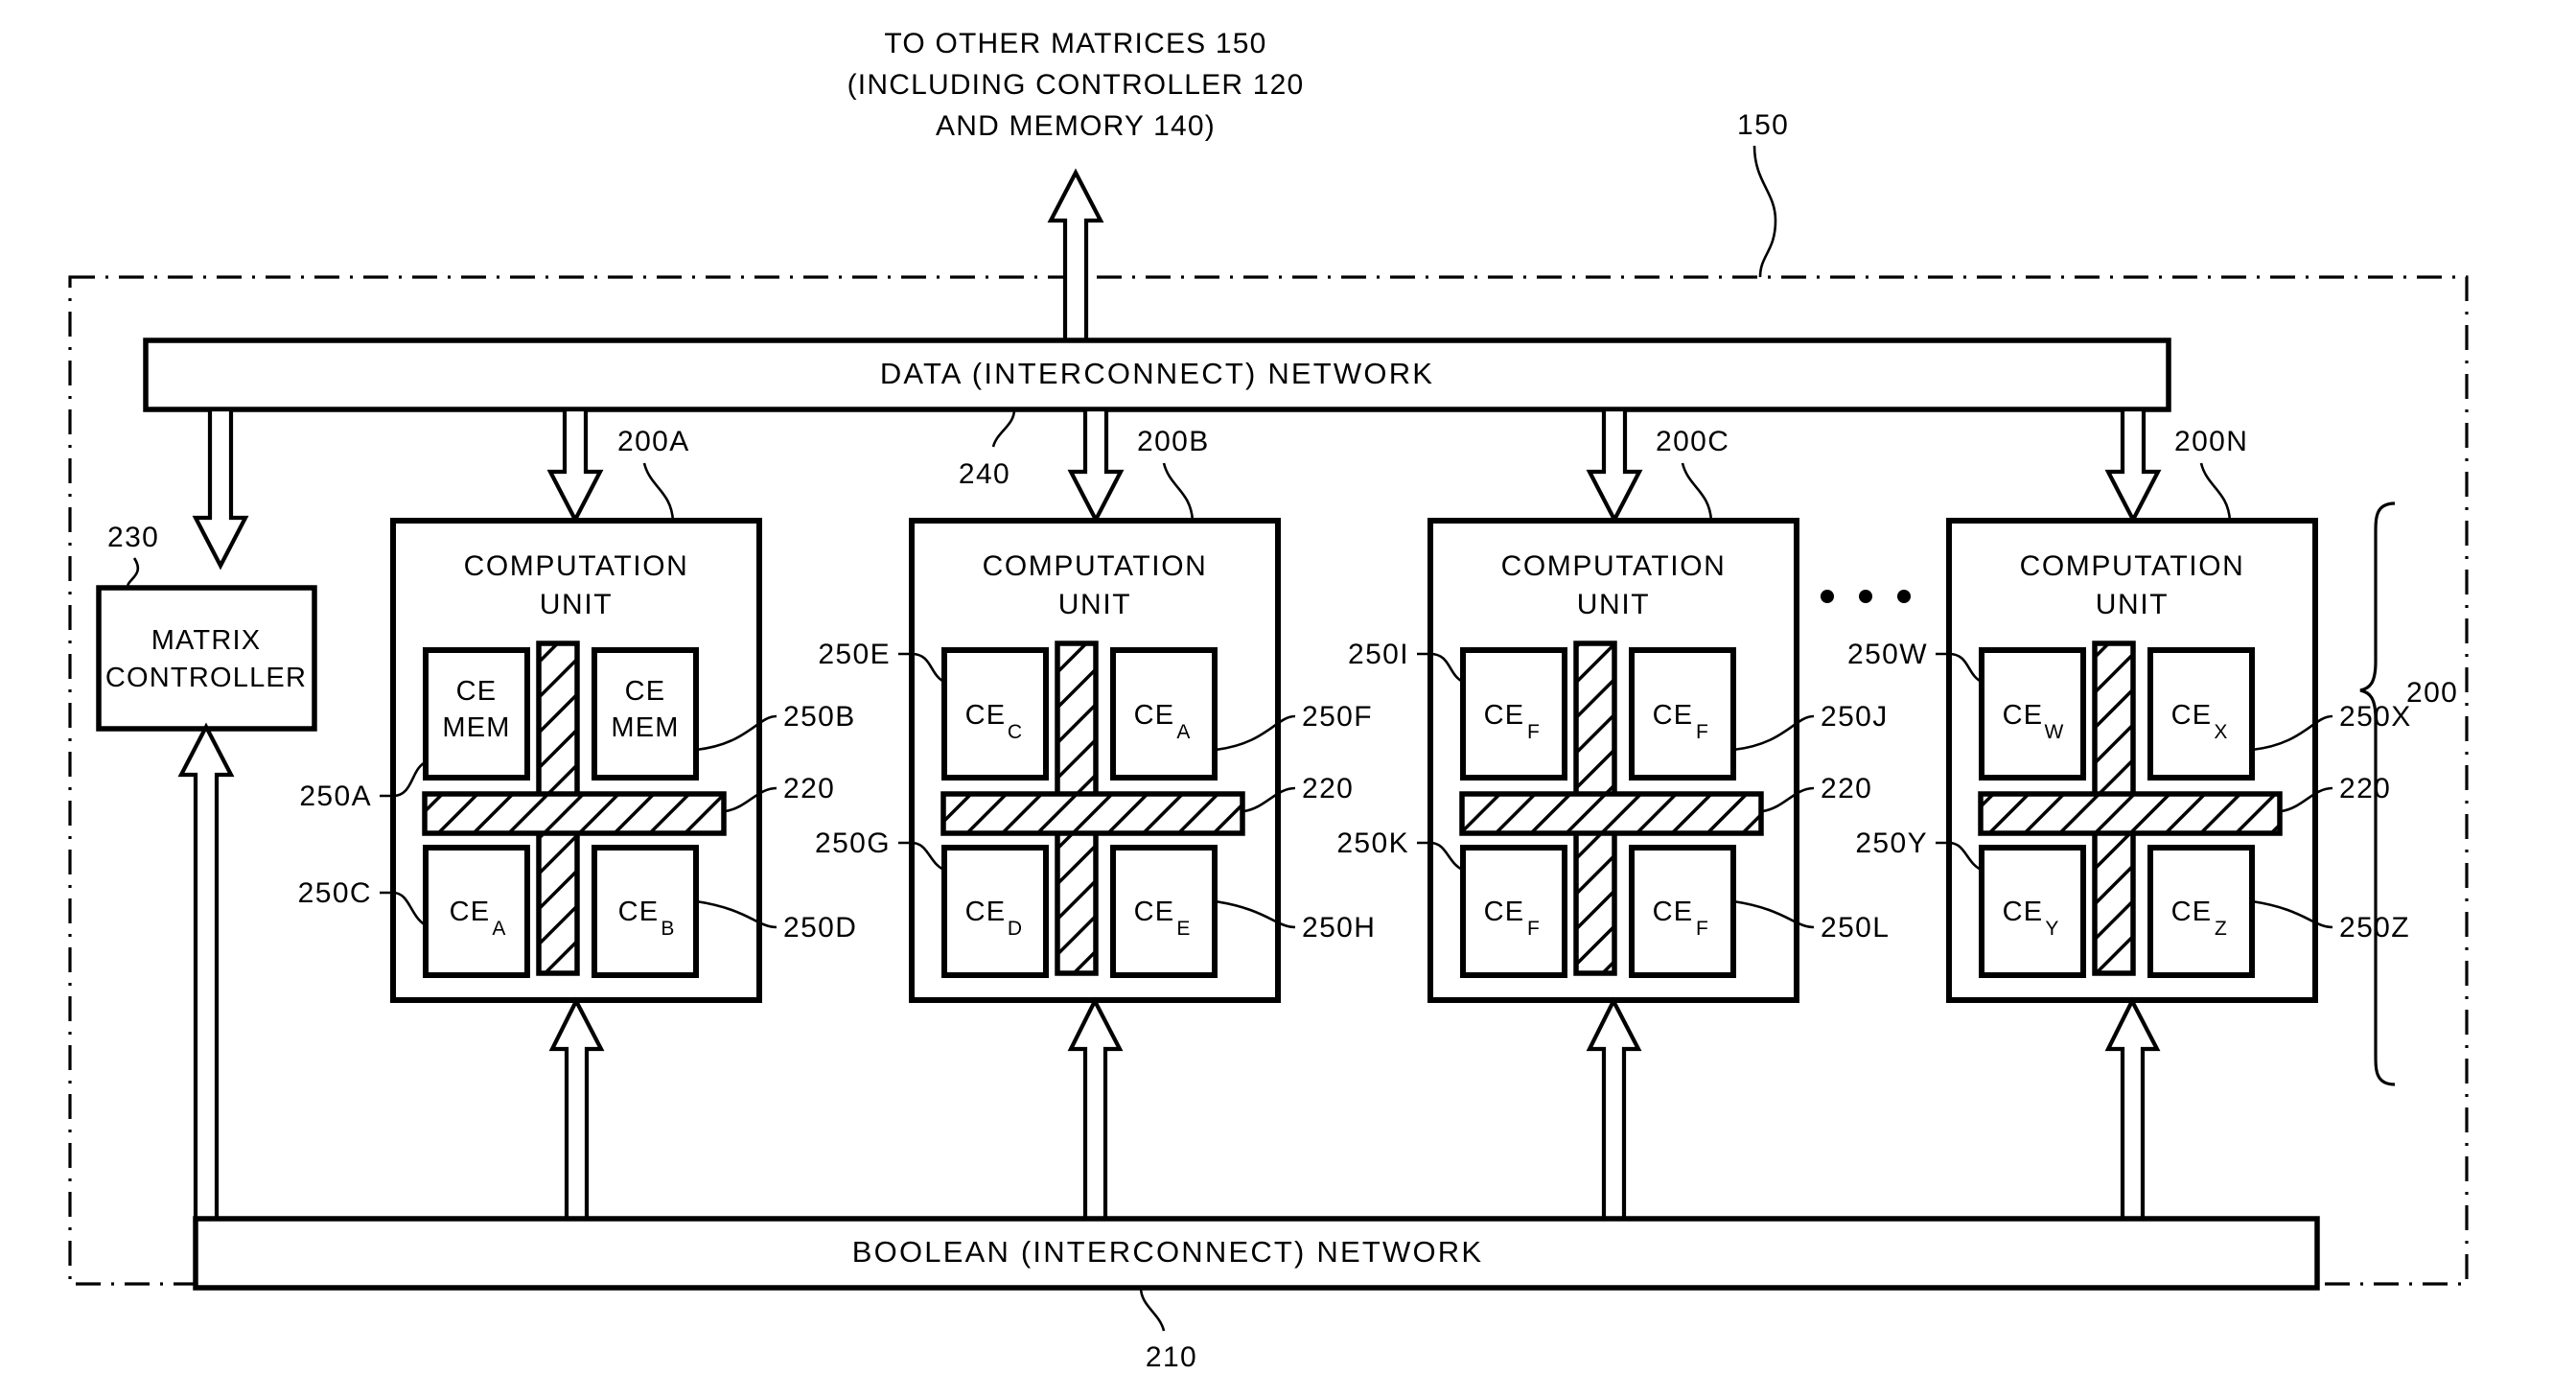  I want to click on data-interconnect-network: DATA (INTERCONNECT) NETWORK, so click(1157, 375).